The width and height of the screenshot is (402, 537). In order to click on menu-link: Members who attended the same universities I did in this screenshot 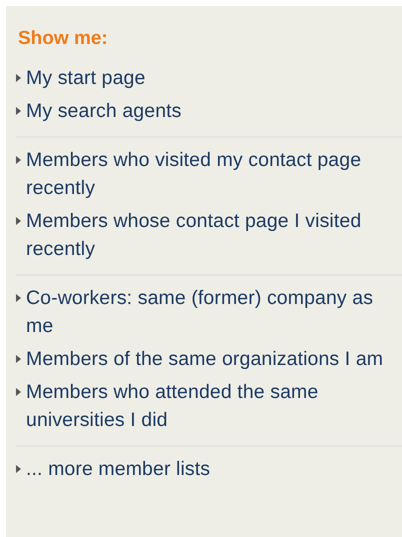, I will do `click(214, 406)`.